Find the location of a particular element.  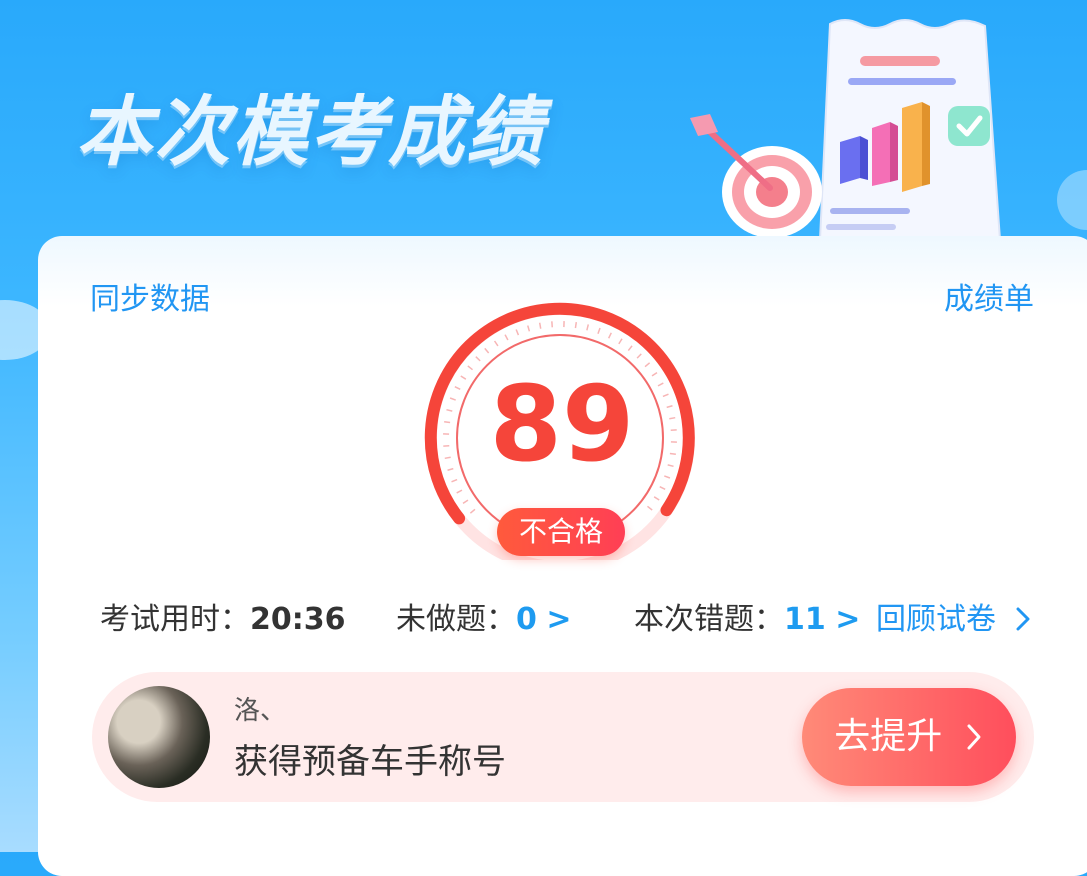

improve-button: 去提升 is located at coordinates (909, 737).